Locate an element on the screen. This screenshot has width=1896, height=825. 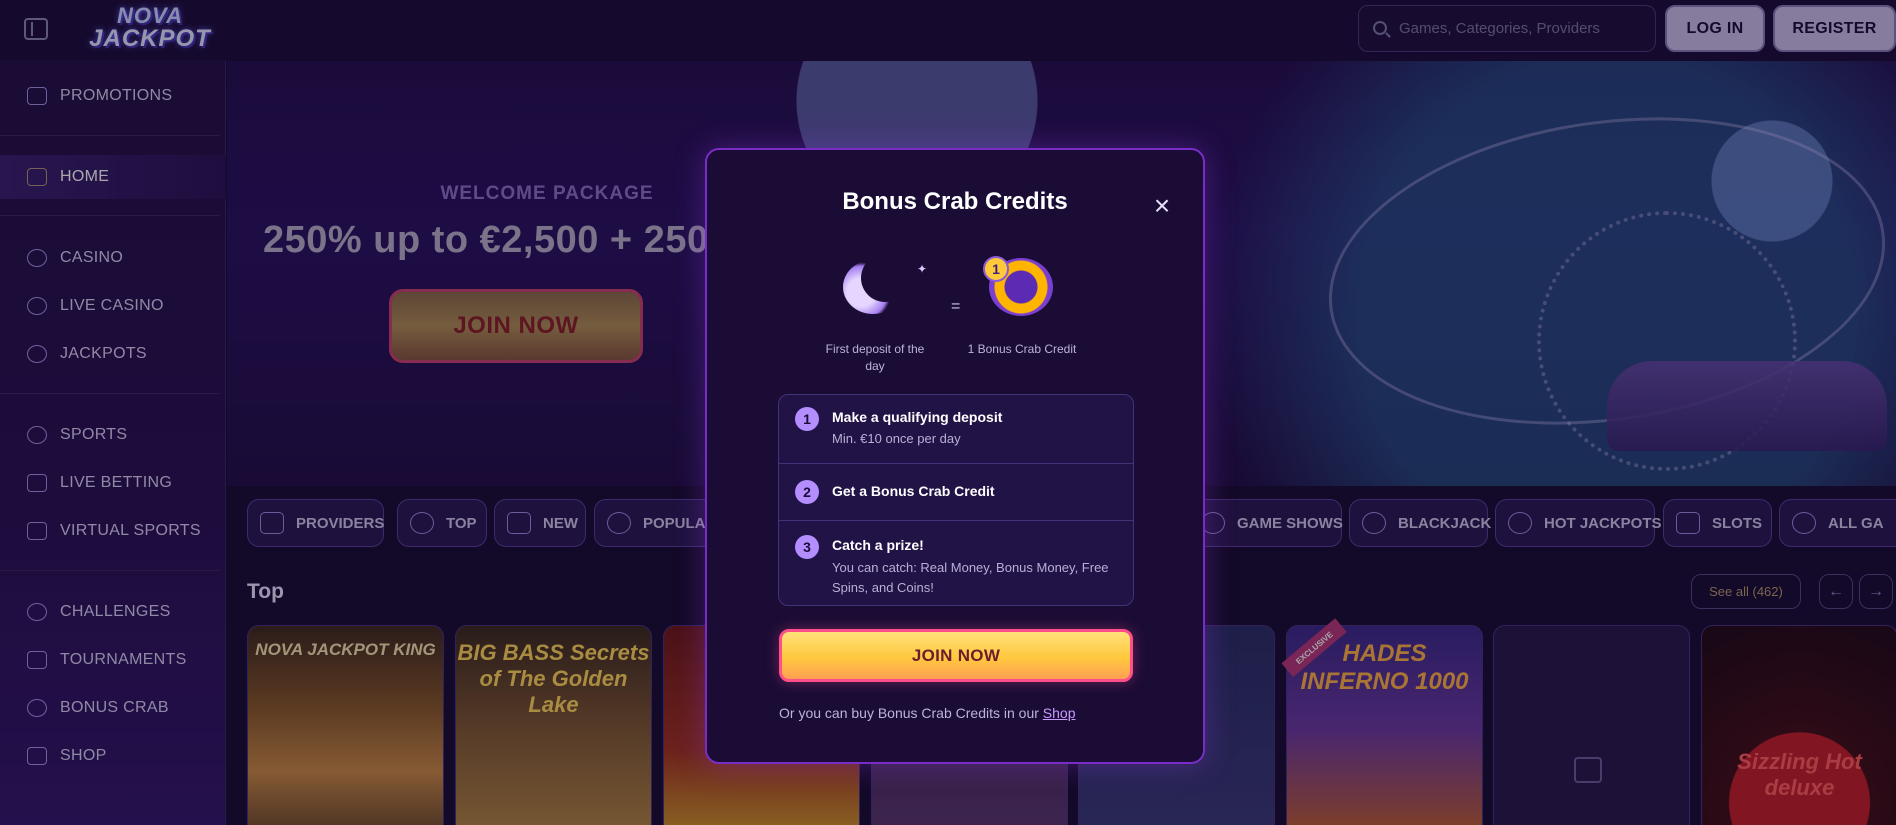
step-number: 3 is located at coordinates (807, 547).